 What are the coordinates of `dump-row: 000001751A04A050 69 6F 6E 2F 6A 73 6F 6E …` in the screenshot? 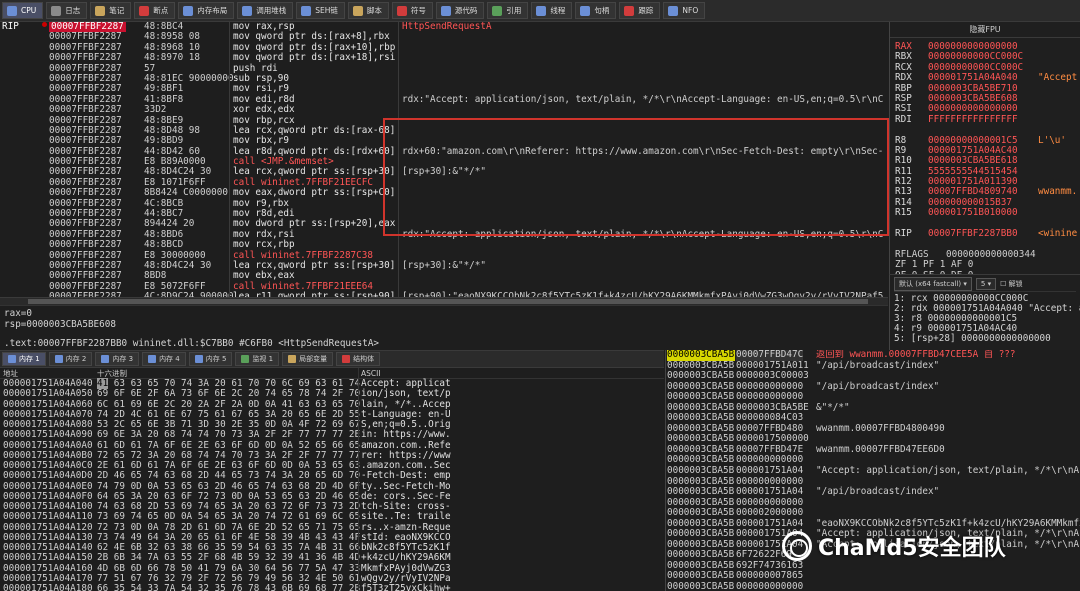 It's located at (332, 393).